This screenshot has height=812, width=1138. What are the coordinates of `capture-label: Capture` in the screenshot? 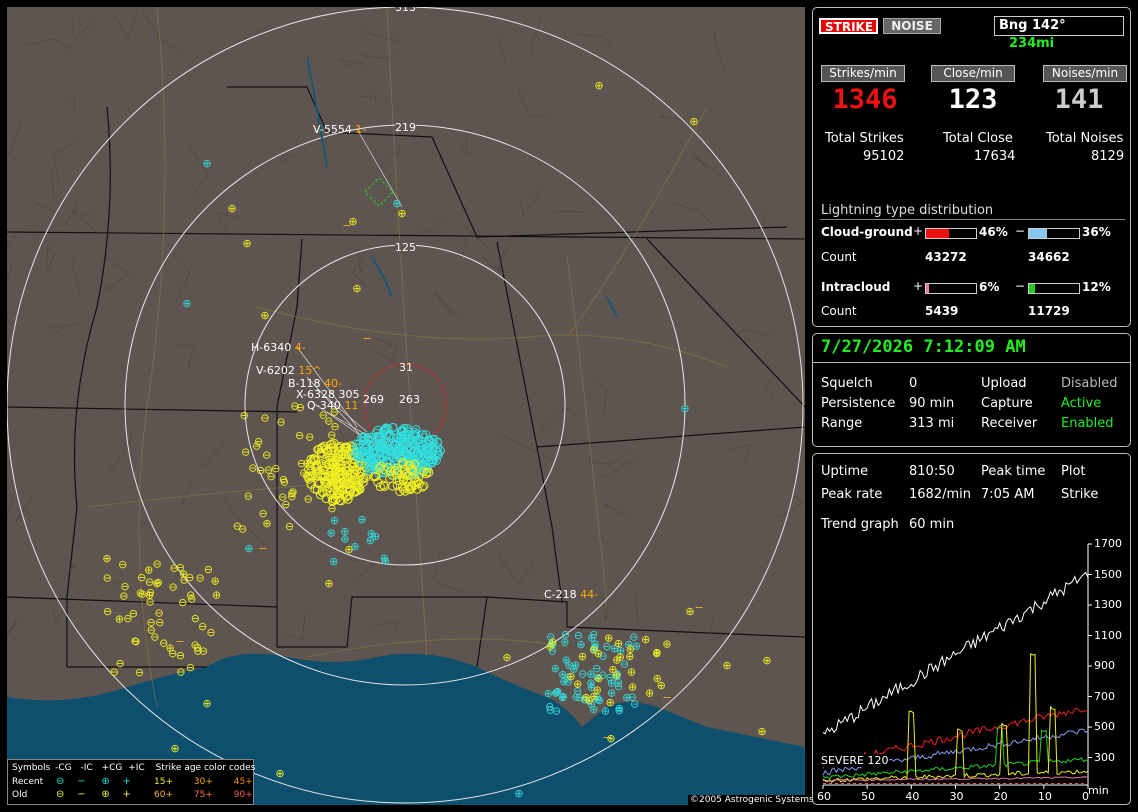 It's located at (1007, 403).